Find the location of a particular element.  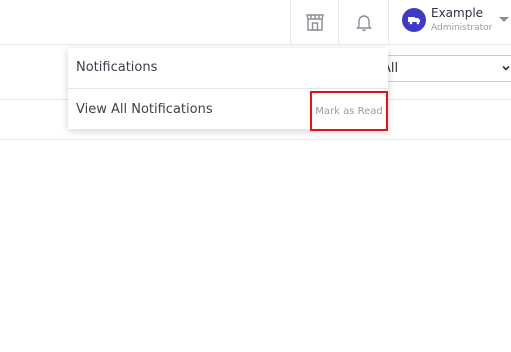

bell-icon is located at coordinates (363, 23).